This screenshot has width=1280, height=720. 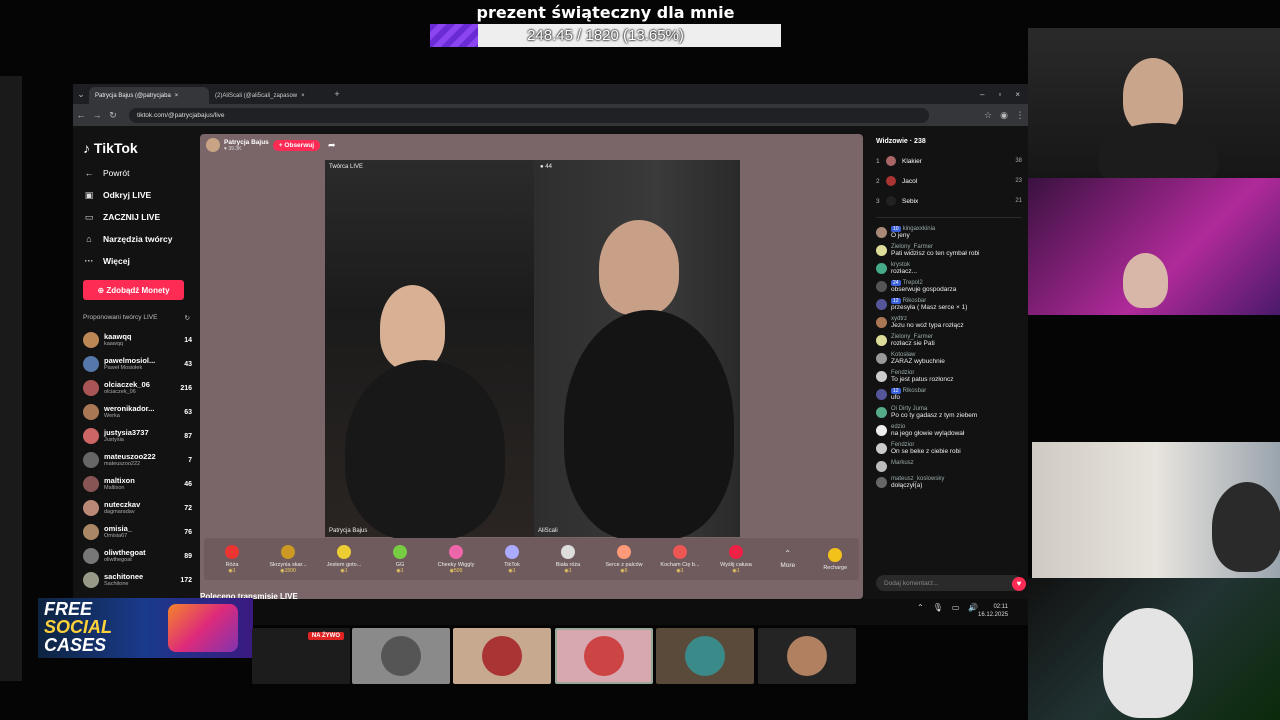 What do you see at coordinates (288, 559) in the screenshot?
I see `gift-item: Skrzynia skar... ◉1500` at bounding box center [288, 559].